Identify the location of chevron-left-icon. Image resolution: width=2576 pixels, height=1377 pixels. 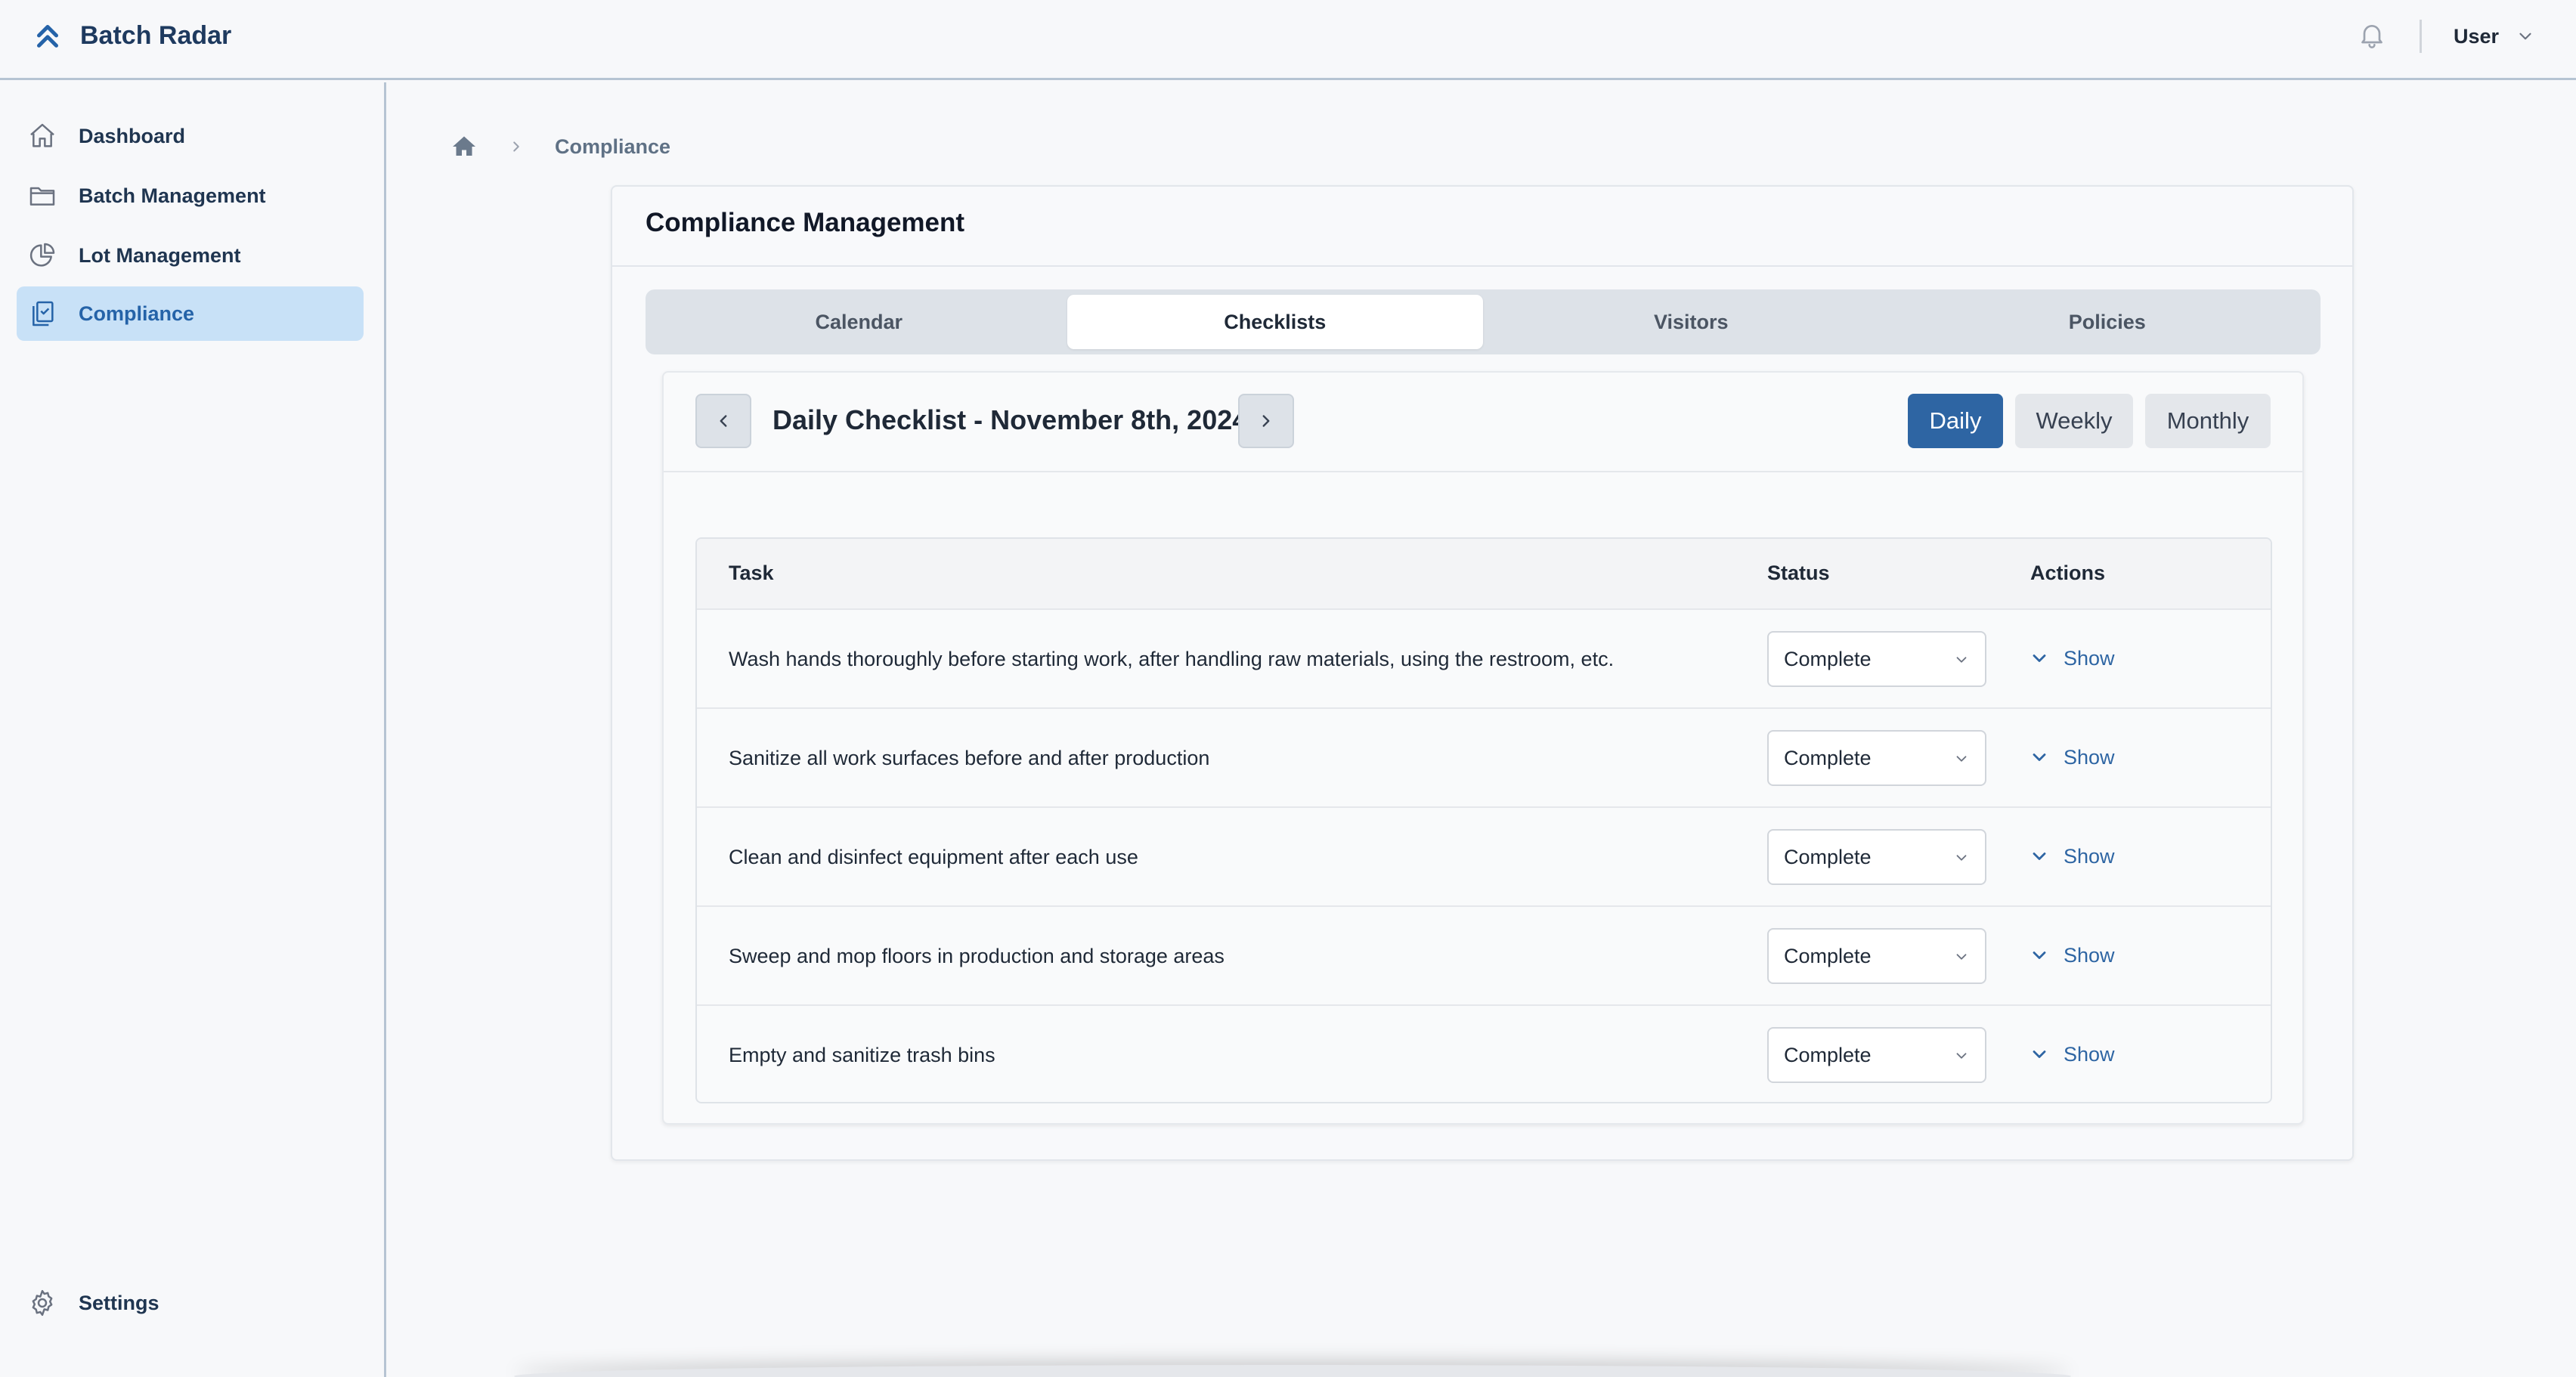
(723, 421).